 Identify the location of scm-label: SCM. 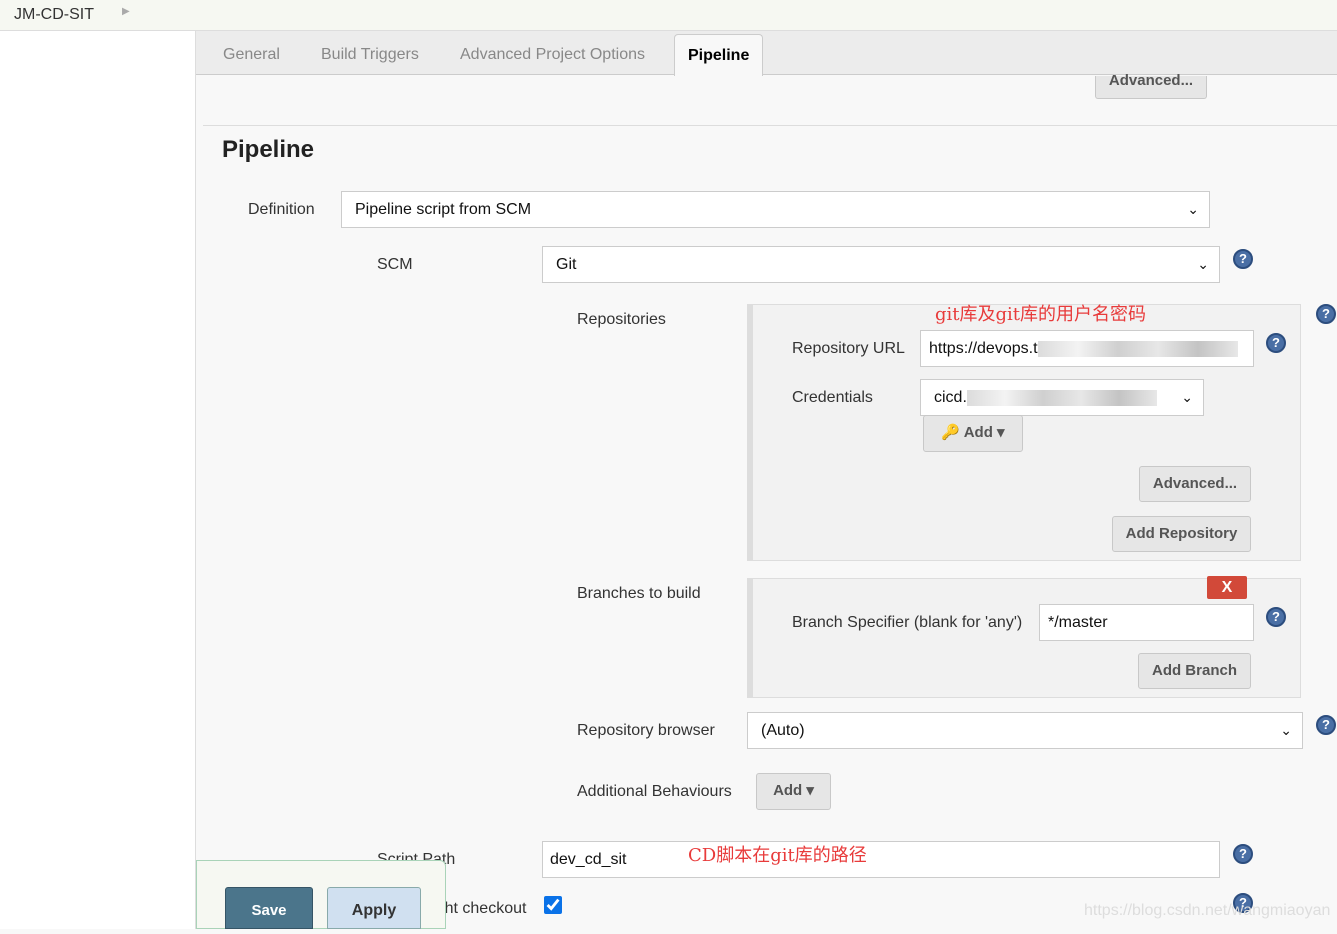
(395, 264).